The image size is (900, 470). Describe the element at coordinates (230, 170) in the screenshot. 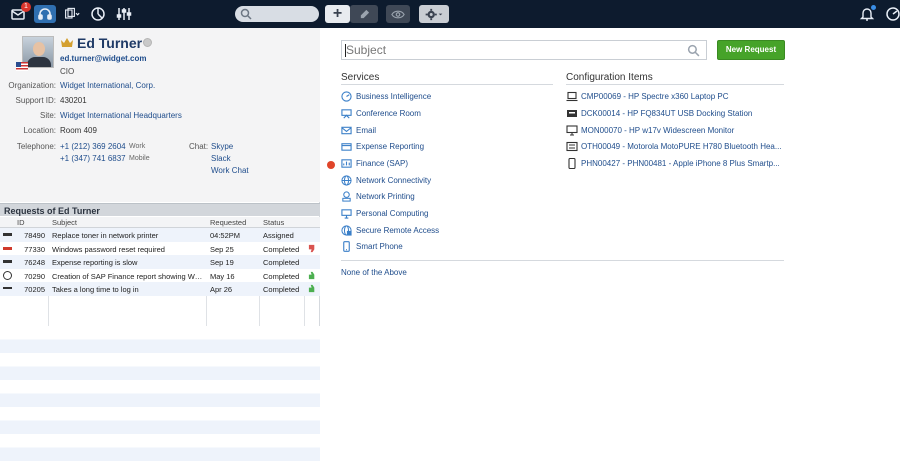

I see `chat-workchat-link: Work Chat` at that location.